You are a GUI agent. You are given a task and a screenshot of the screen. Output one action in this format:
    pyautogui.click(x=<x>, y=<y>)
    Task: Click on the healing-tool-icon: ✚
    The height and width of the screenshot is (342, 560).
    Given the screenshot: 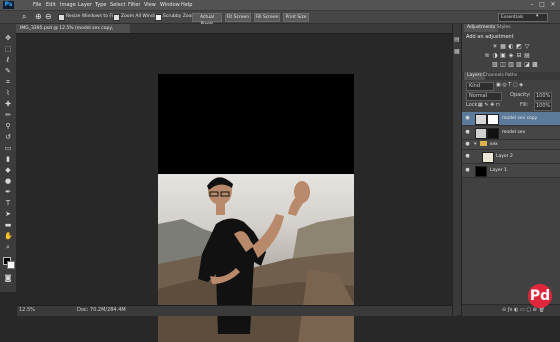 What is the action you would take?
    pyautogui.click(x=8, y=104)
    